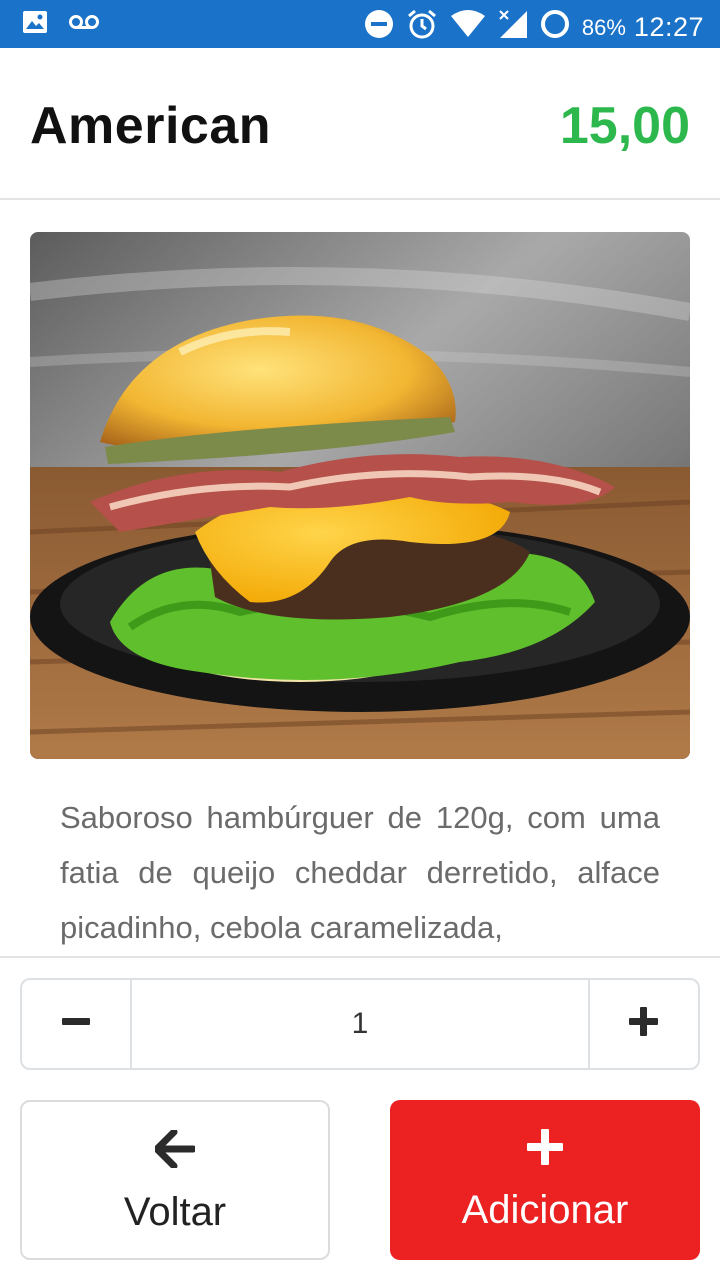 The image size is (720, 1280). What do you see at coordinates (150, 126) in the screenshot?
I see `product-title: American` at bounding box center [150, 126].